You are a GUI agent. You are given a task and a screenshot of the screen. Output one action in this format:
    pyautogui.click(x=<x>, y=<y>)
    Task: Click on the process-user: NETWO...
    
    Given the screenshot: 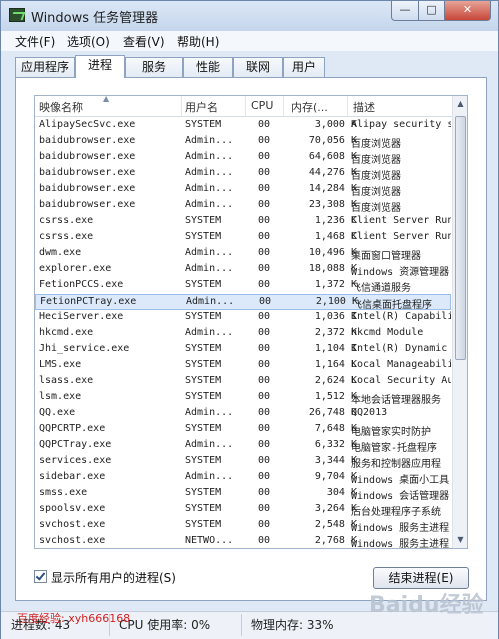 What is the action you would take?
    pyautogui.click(x=209, y=540)
    